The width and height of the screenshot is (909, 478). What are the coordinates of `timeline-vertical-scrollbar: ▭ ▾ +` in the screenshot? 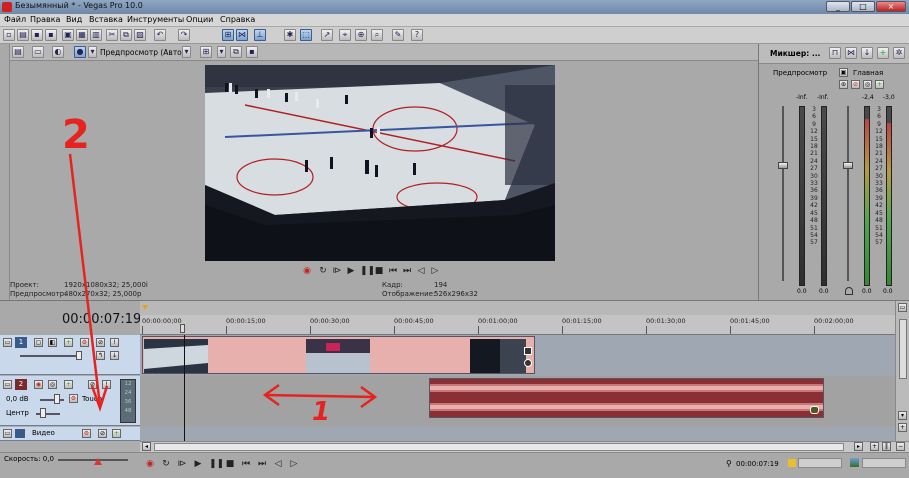 It's located at (902, 371).